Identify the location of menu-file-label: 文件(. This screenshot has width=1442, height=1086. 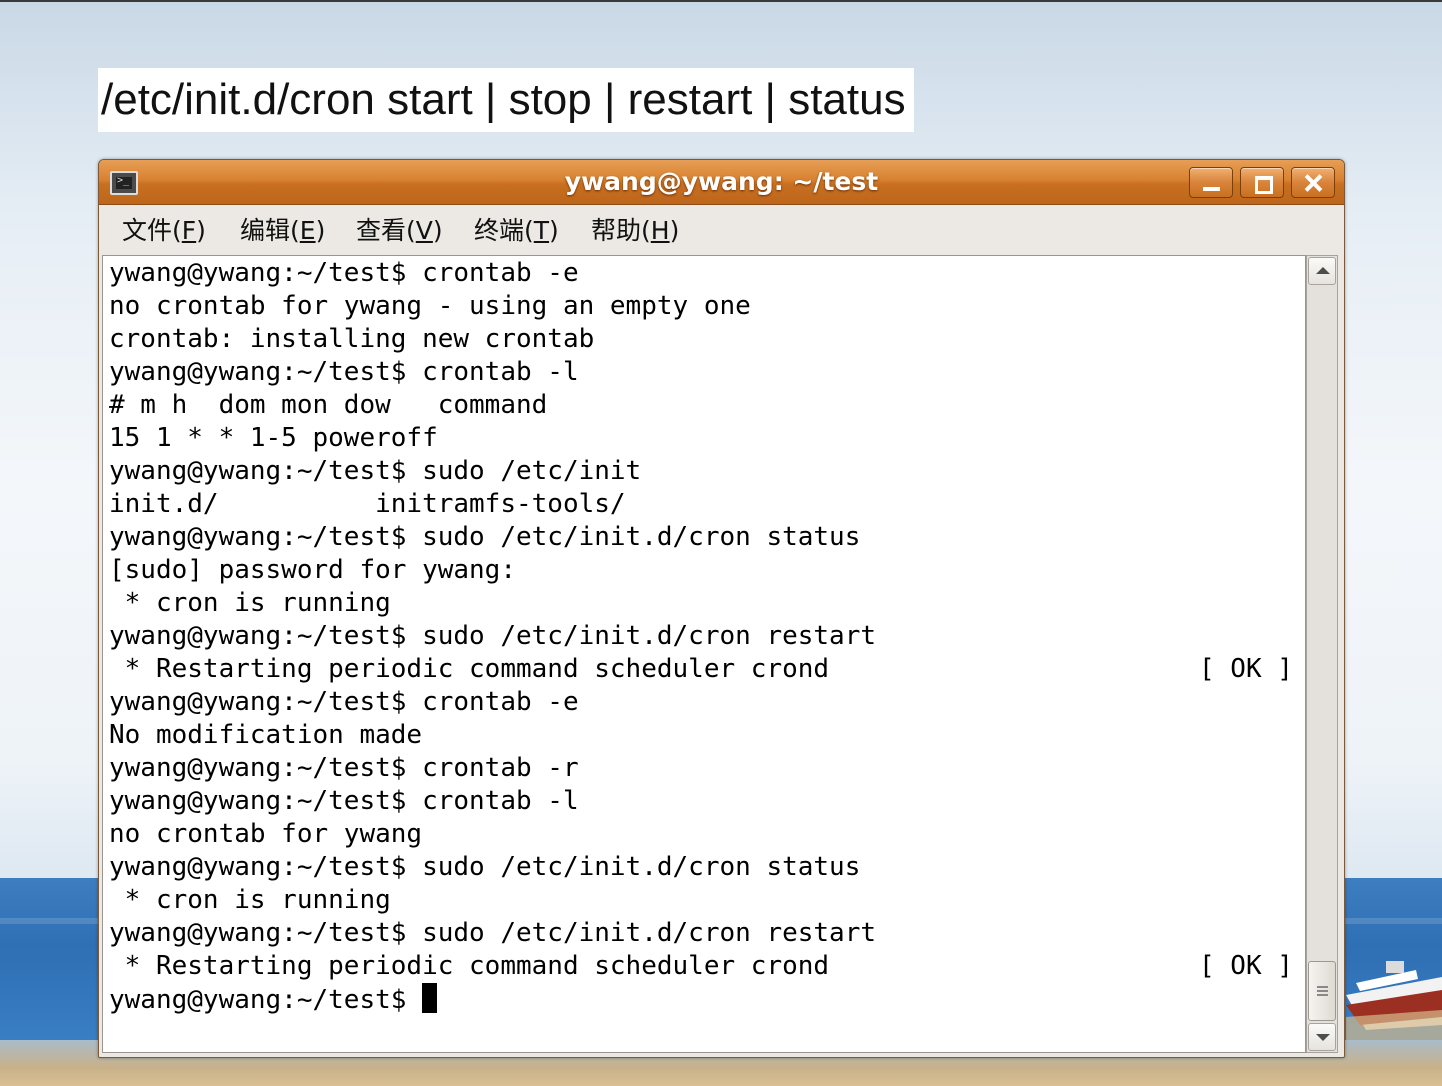
(152, 230).